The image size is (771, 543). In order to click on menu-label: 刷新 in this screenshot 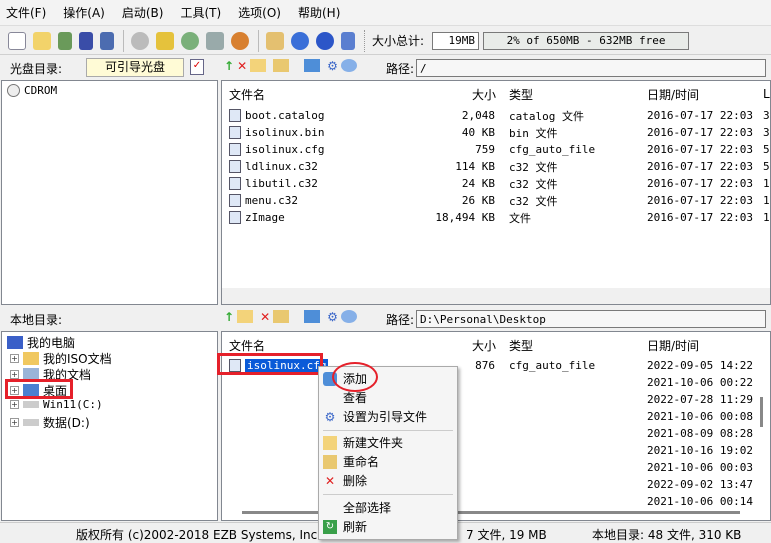, I will do `click(355, 527)`.